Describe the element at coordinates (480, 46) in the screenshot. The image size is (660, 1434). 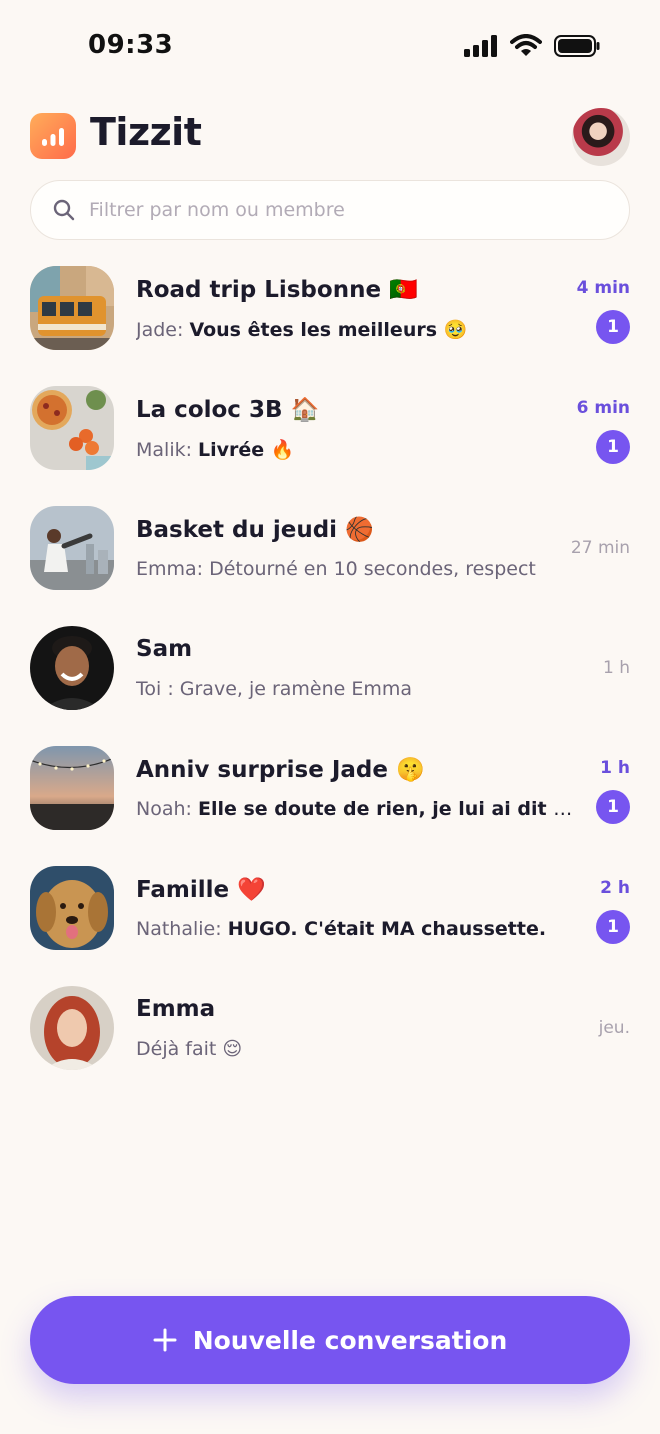
I see `cellular-signal-icon` at that location.